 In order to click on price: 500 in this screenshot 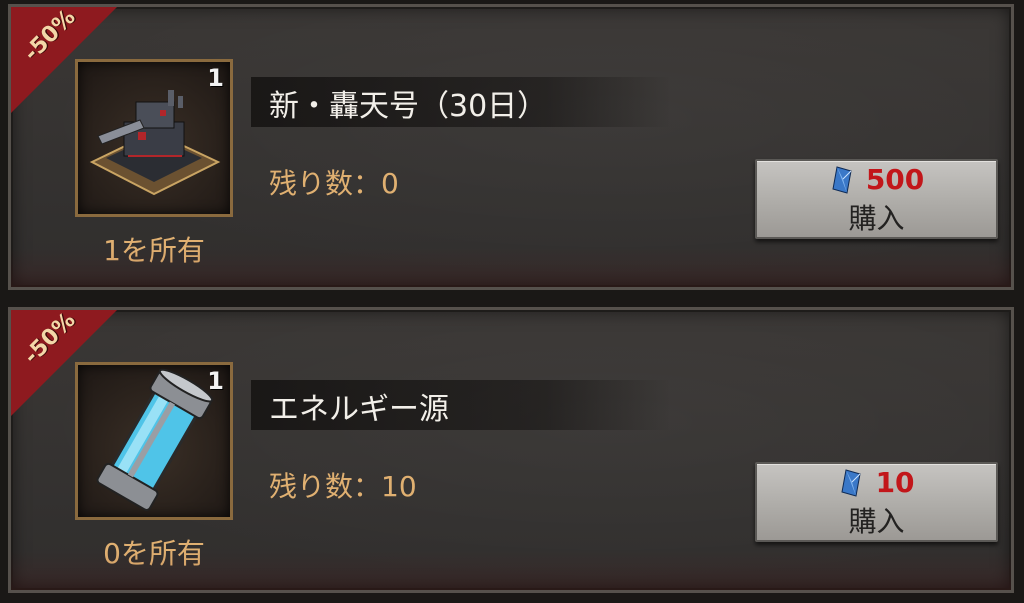, I will do `click(895, 179)`.